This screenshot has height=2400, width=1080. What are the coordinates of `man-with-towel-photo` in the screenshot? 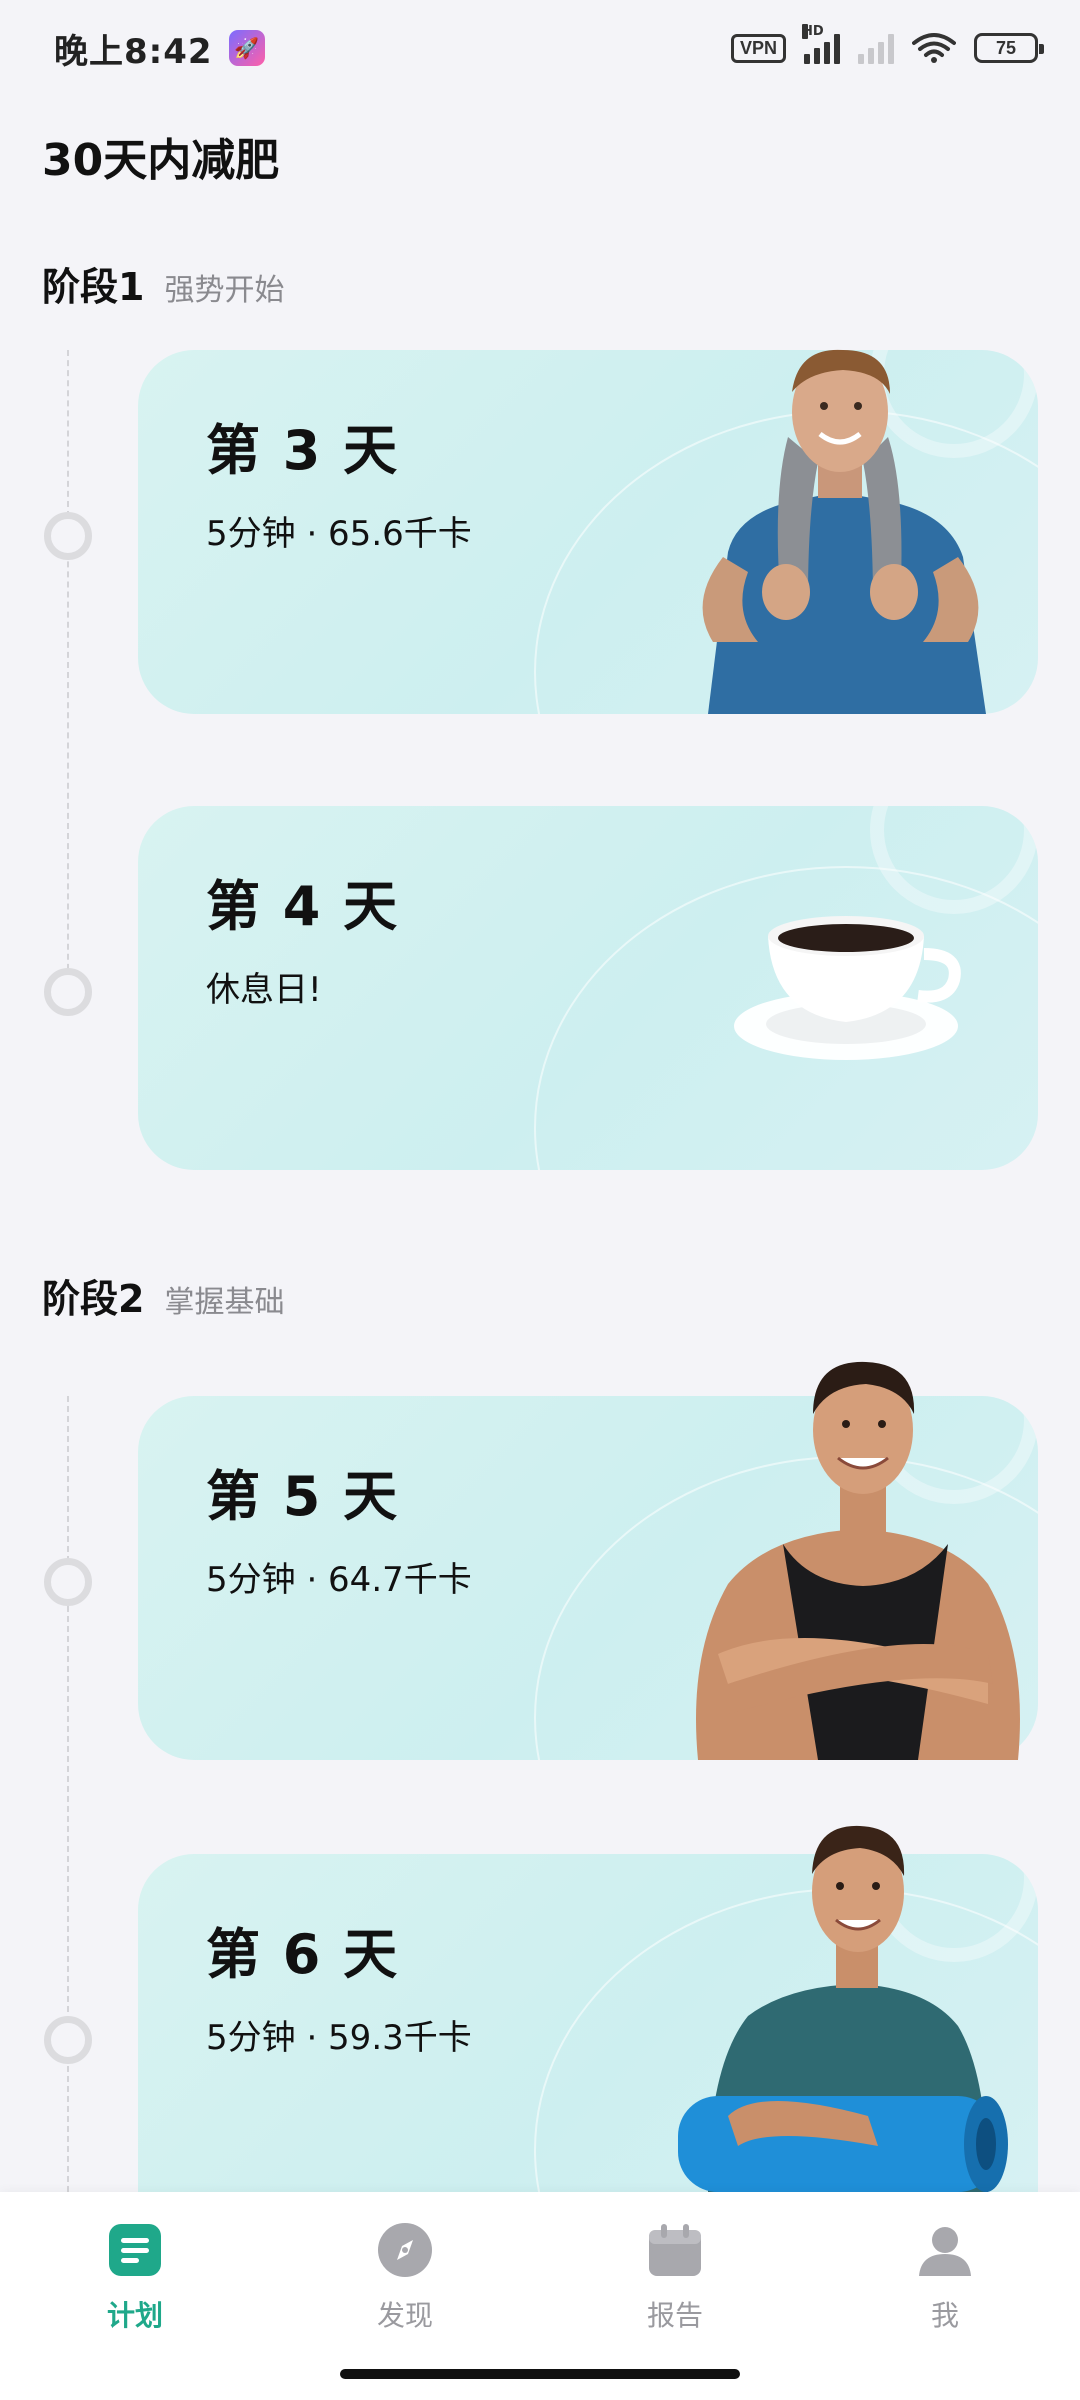 It's located at (844, 531).